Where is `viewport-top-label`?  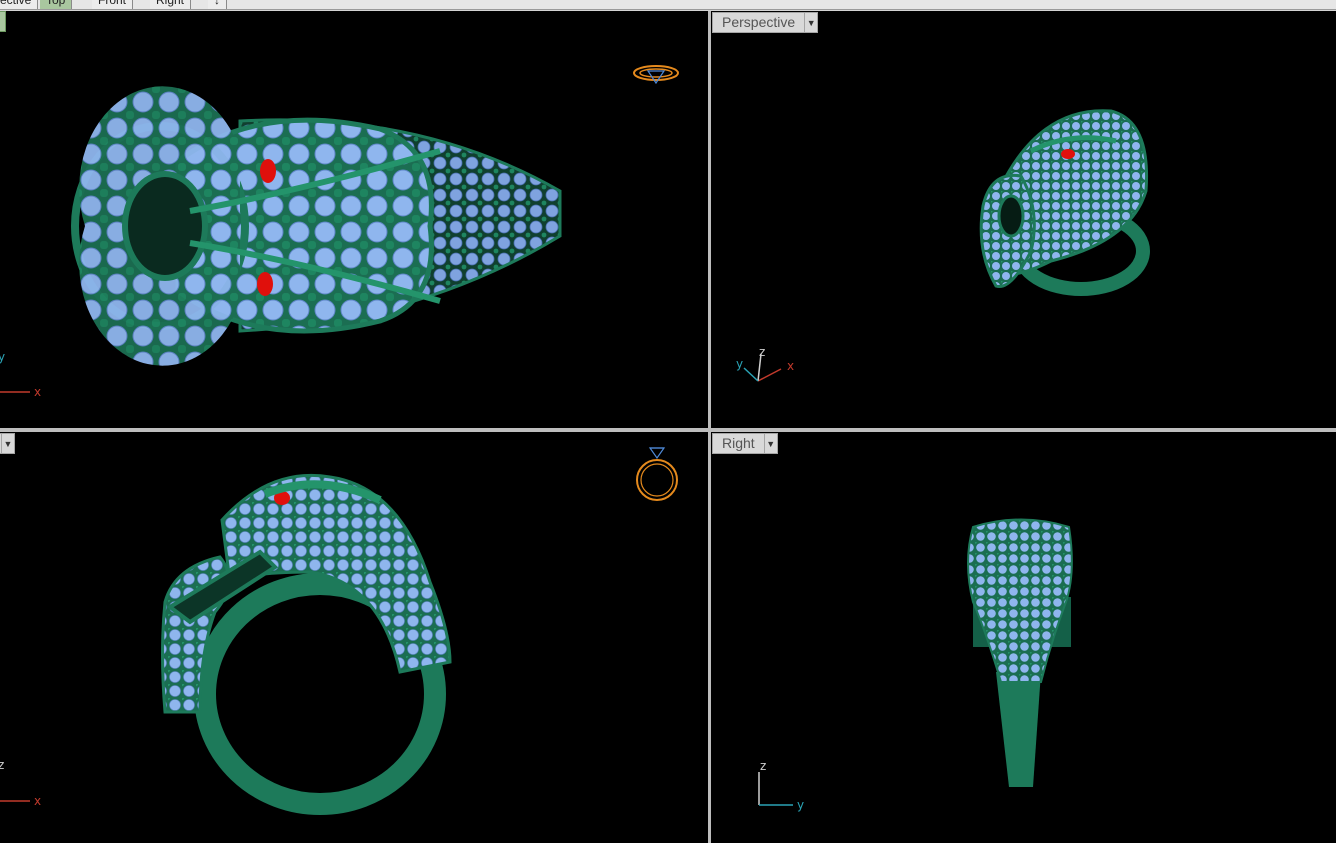
viewport-top-label is located at coordinates (3, 21).